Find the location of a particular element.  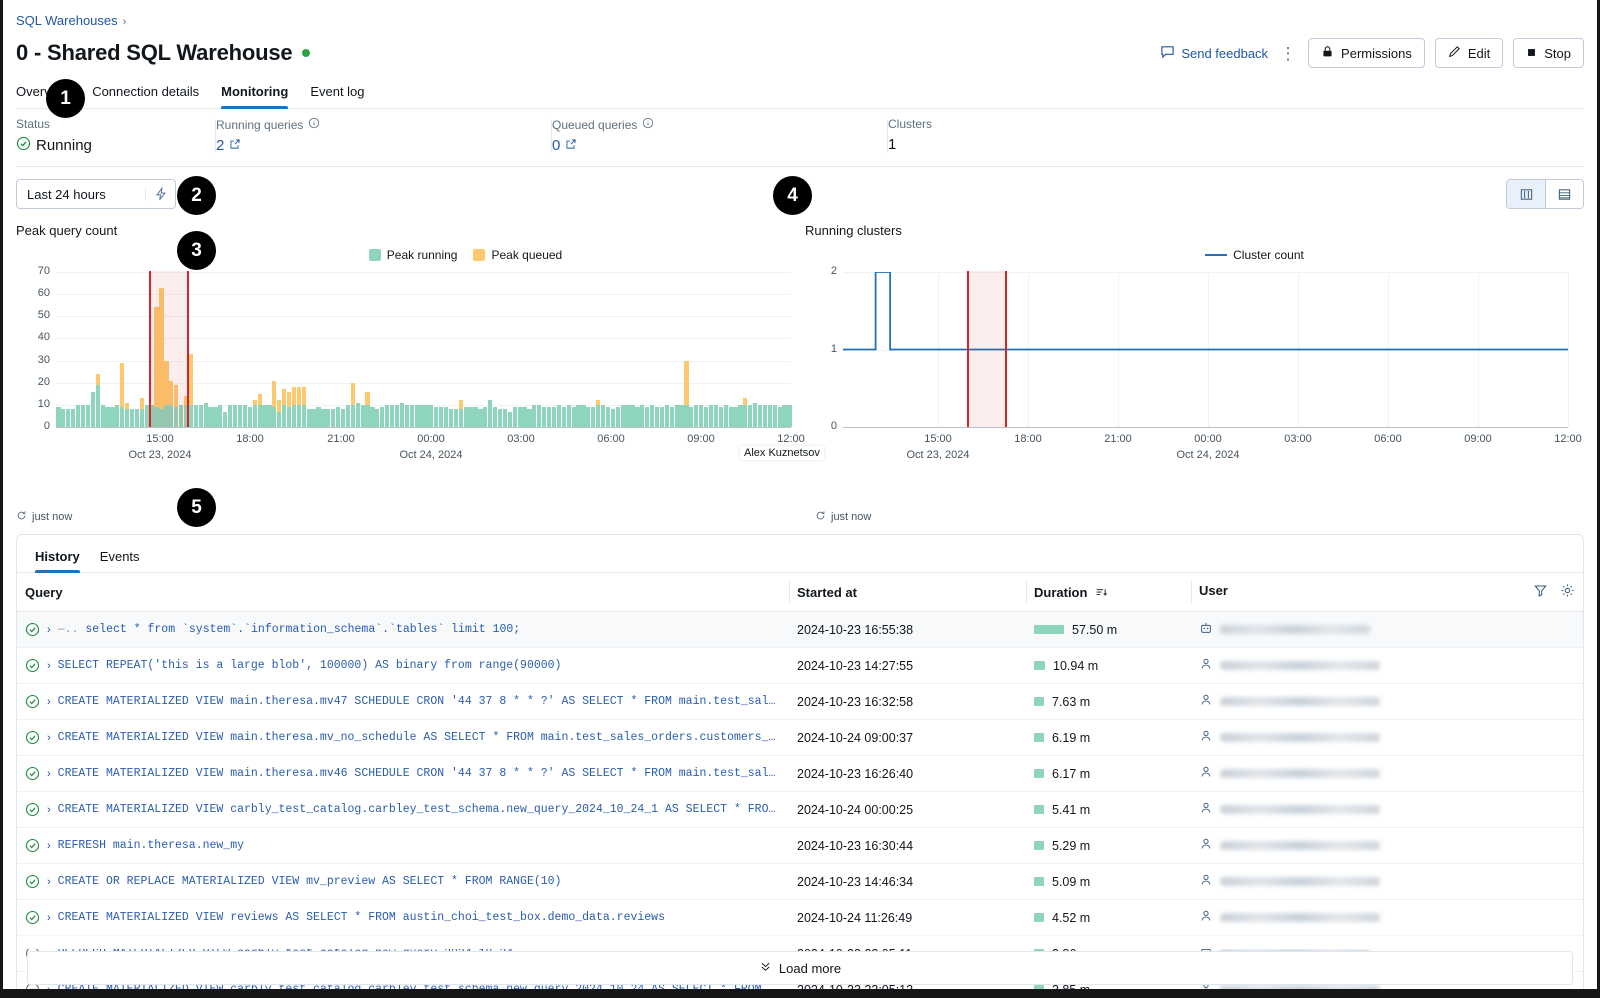

view-toggle-table-button is located at coordinates (1564, 194).